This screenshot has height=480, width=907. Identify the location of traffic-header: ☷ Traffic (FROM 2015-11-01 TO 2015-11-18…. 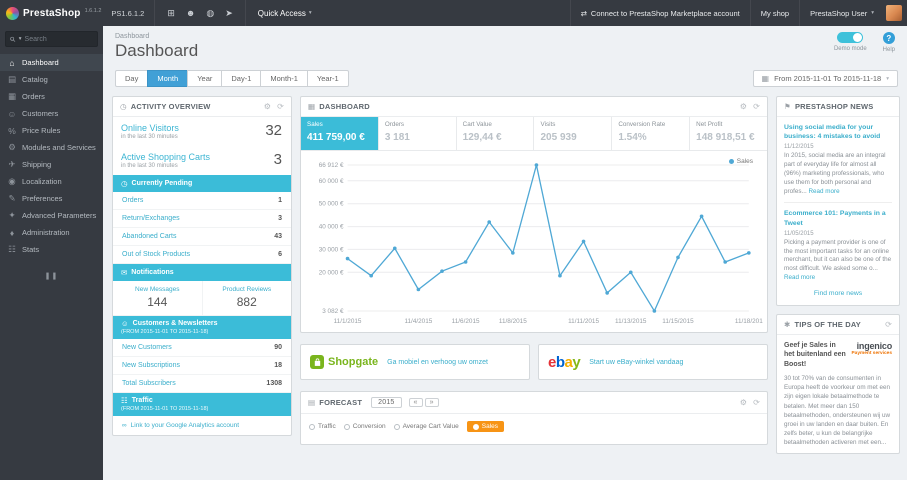
(202, 404).